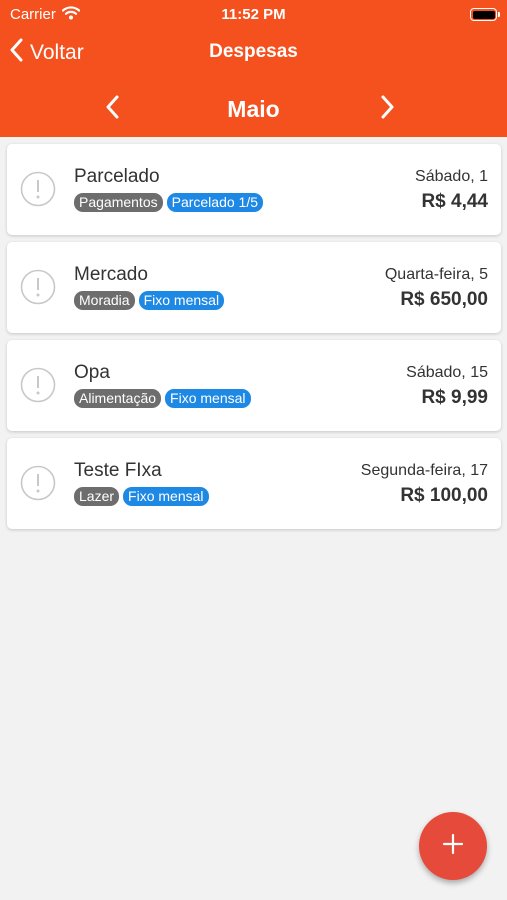  I want to click on month-label: Maio, so click(253, 109).